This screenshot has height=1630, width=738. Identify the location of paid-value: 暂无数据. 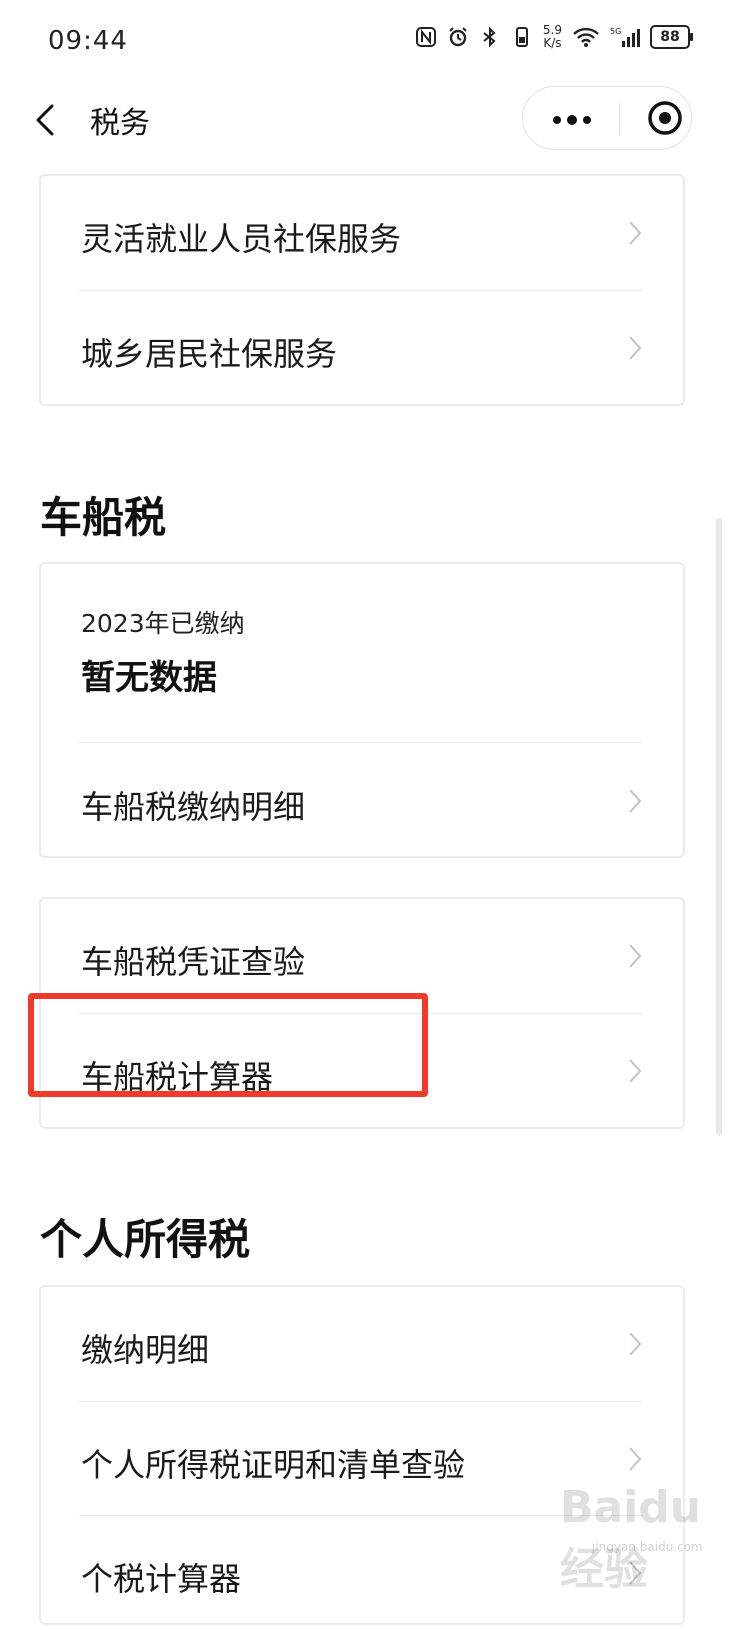
(149, 678).